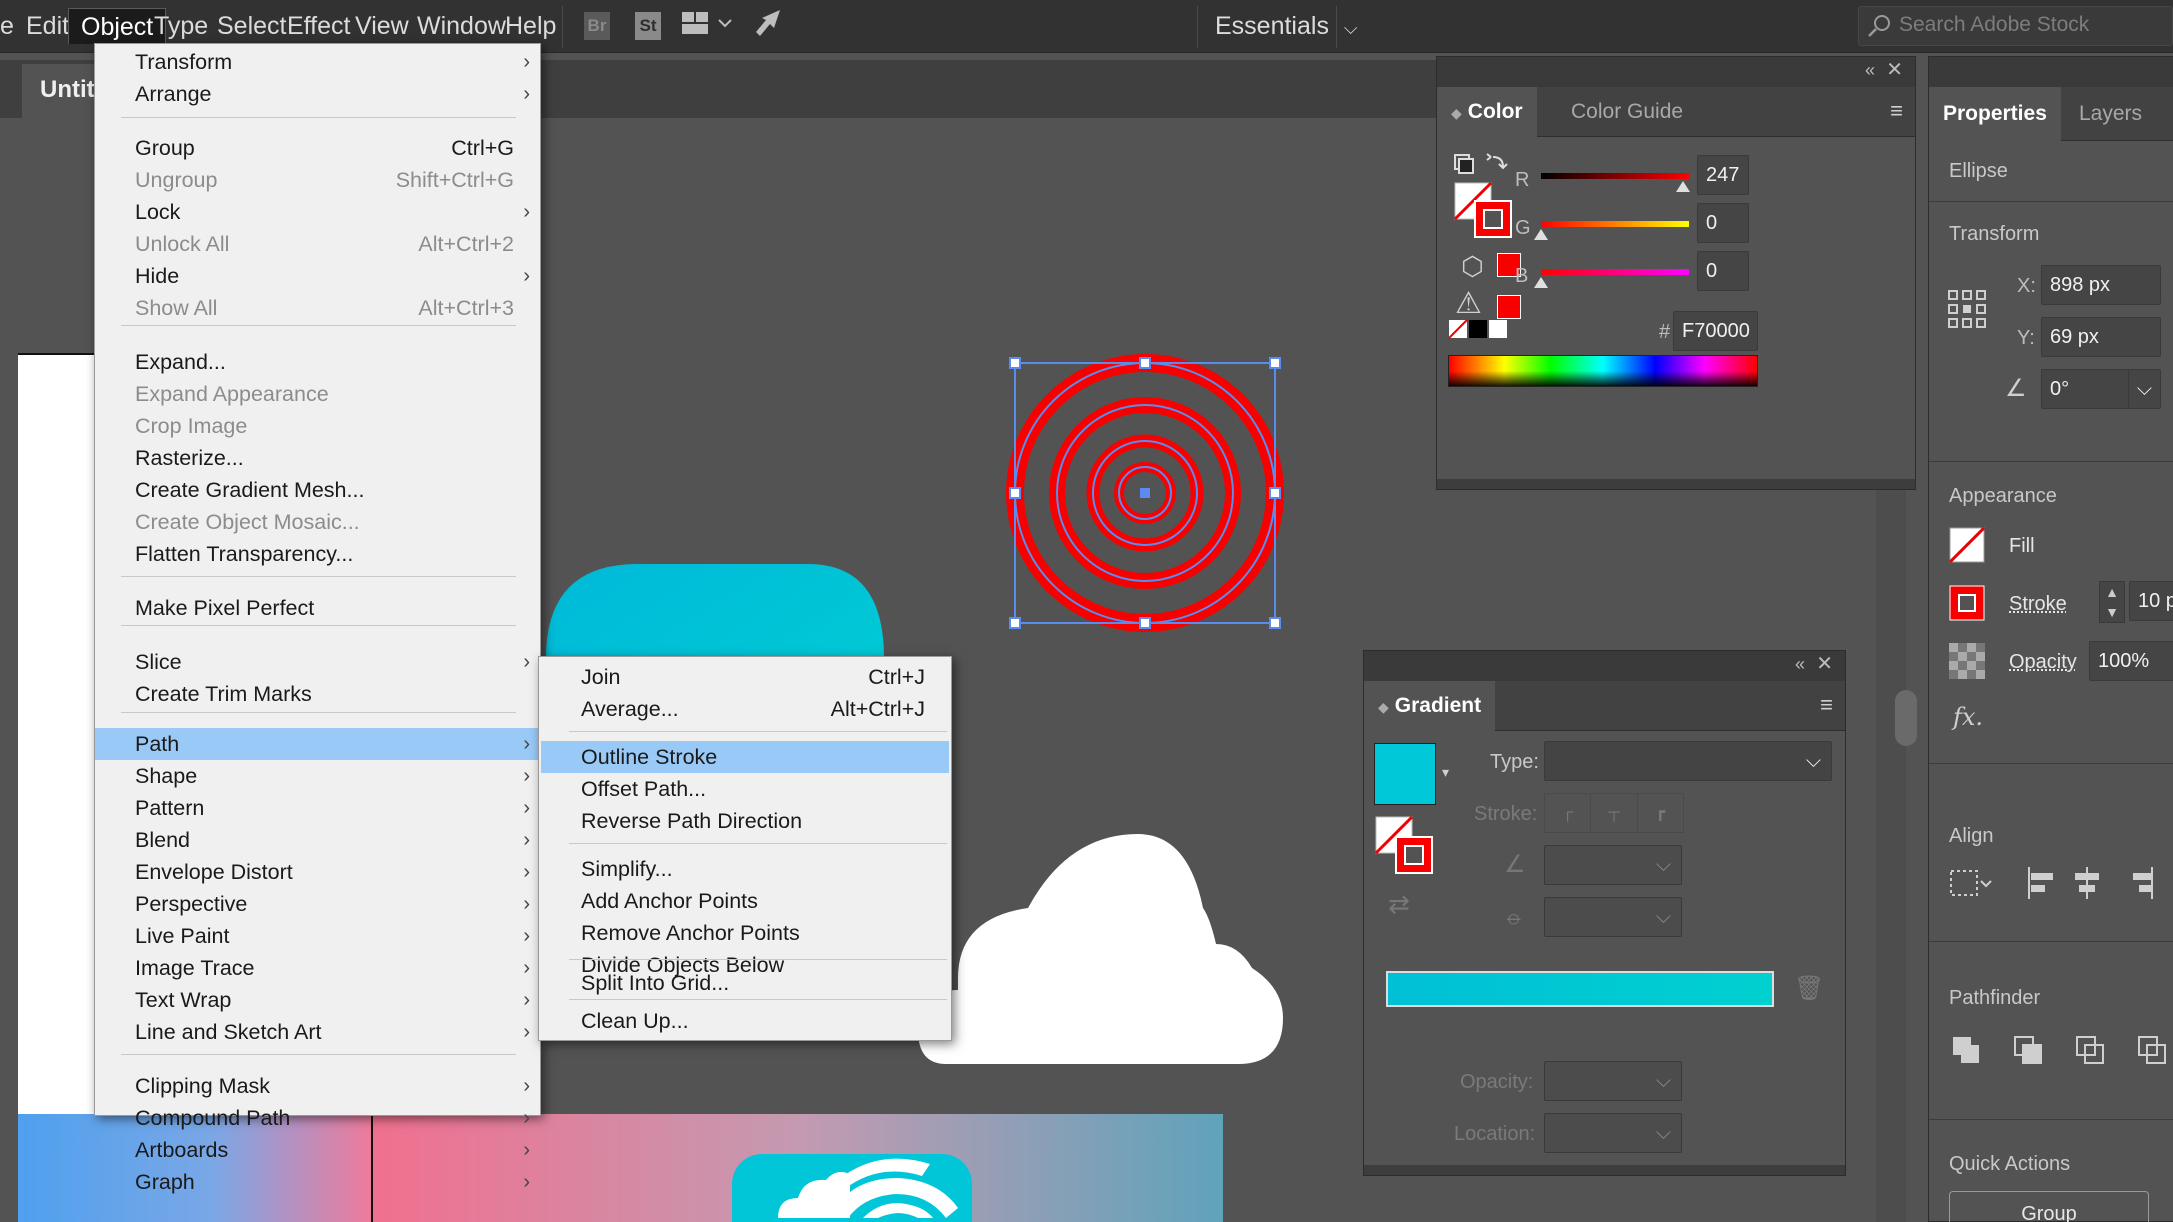 Image resolution: width=2173 pixels, height=1222 pixels. What do you see at coordinates (317, 1086) in the screenshot?
I see `menu-item-clipping-mask: Clipping Mask ›` at bounding box center [317, 1086].